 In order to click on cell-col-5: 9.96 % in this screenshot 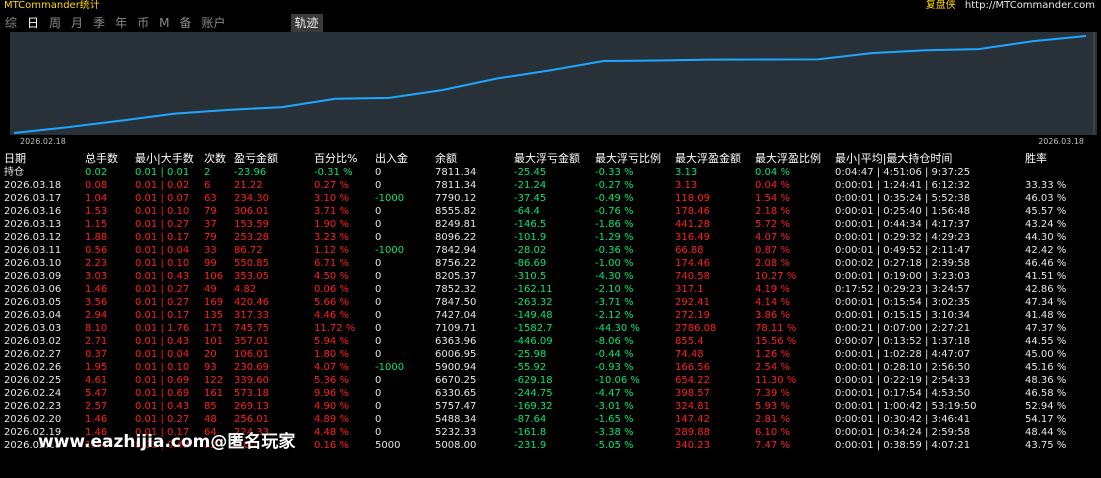, I will do `click(331, 393)`.